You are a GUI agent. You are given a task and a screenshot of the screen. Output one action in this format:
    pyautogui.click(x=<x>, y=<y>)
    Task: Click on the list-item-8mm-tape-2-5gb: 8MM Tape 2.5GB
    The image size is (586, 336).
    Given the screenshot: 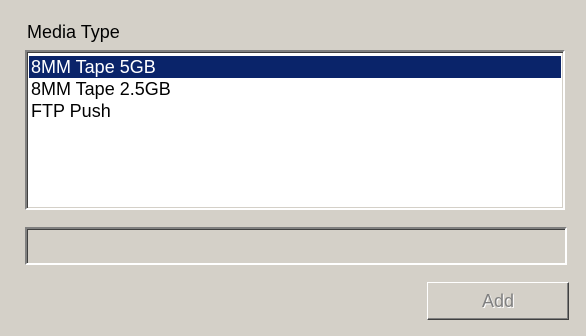 What is the action you would take?
    pyautogui.click(x=295, y=89)
    